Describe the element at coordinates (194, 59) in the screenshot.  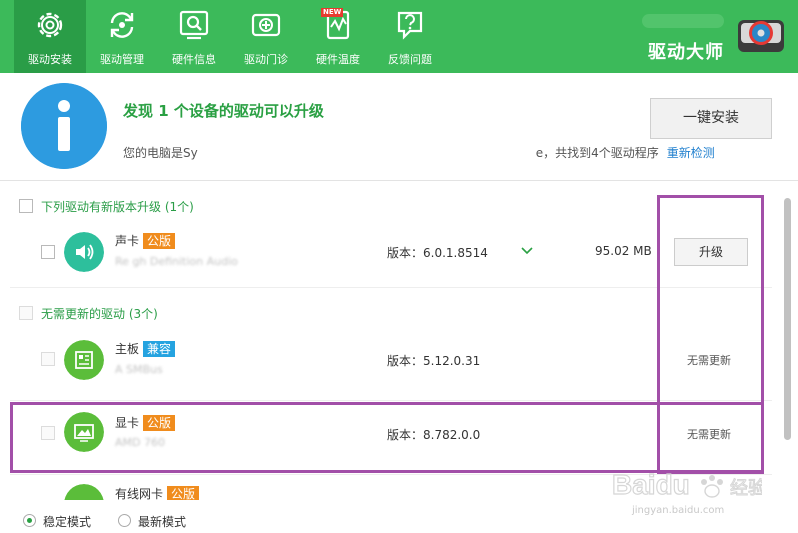
I see `nav-label: 硬件信息` at that location.